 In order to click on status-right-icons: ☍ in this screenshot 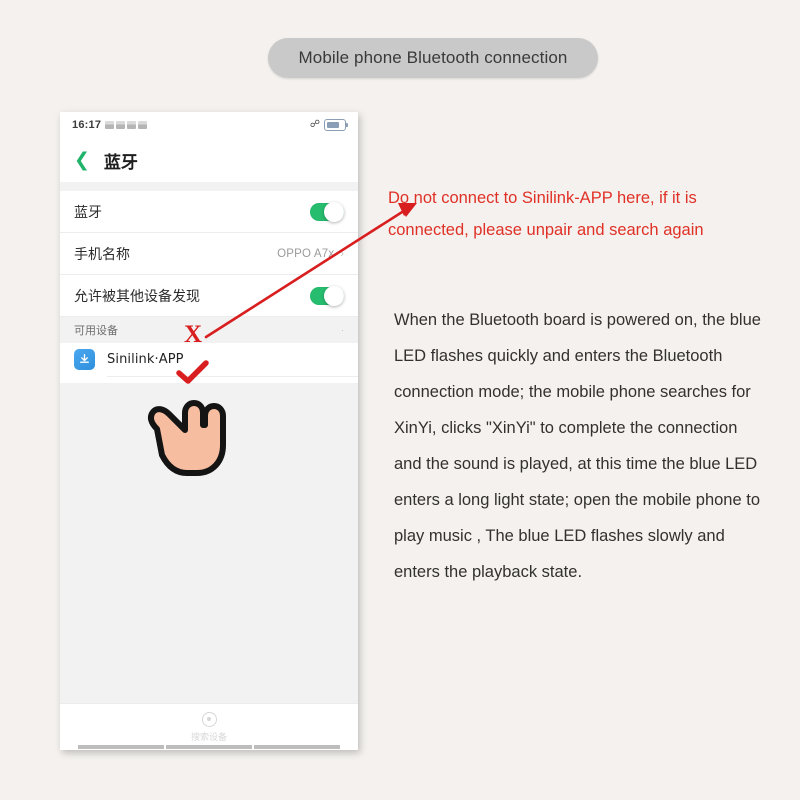, I will do `click(328, 125)`.